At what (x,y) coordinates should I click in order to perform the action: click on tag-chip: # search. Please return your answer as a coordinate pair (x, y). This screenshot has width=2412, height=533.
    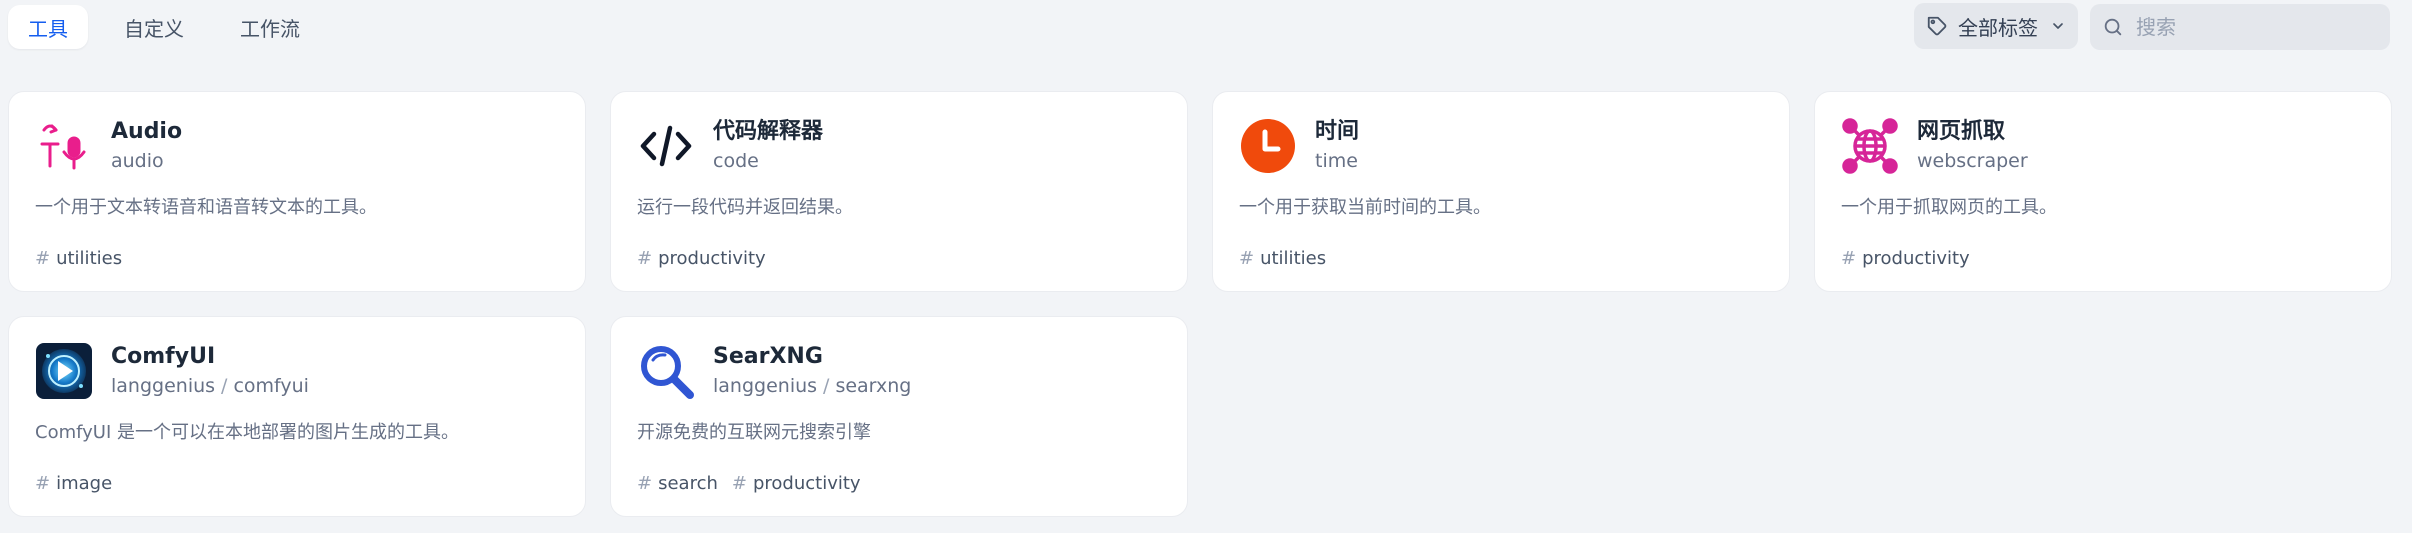
    Looking at the image, I should click on (677, 483).